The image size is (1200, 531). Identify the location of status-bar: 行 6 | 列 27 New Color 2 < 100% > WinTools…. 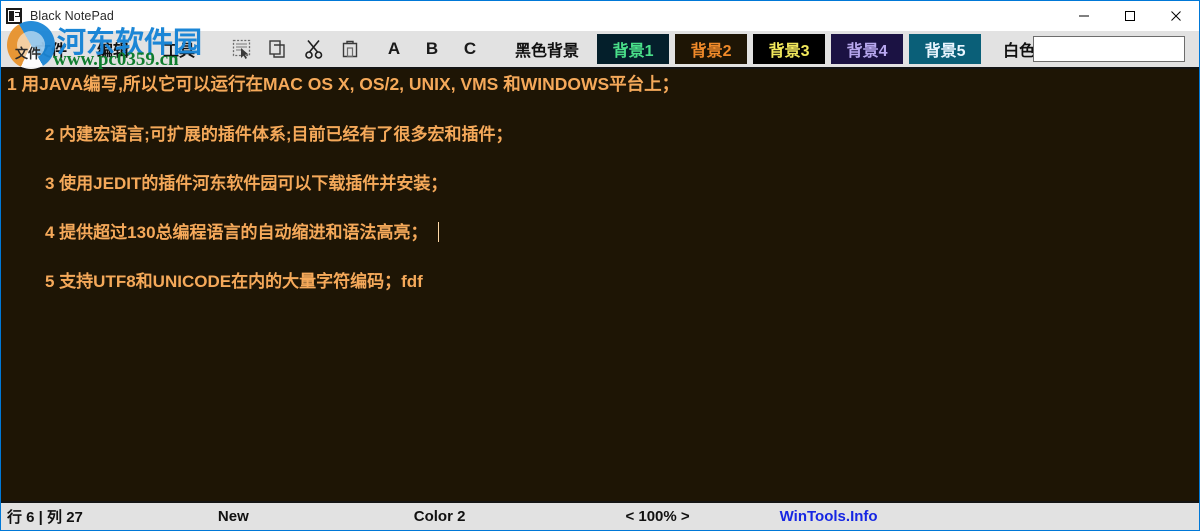
(600, 515).